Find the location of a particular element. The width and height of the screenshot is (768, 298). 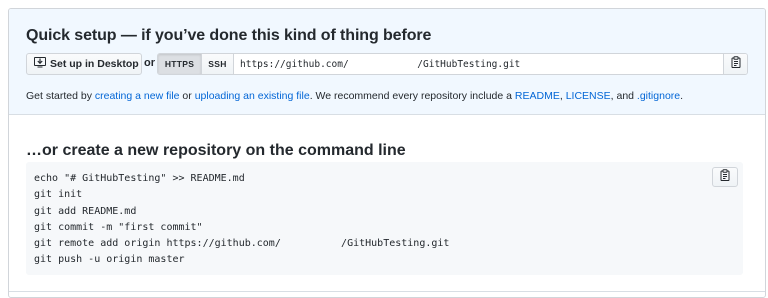

copy-url-button is located at coordinates (735, 64).